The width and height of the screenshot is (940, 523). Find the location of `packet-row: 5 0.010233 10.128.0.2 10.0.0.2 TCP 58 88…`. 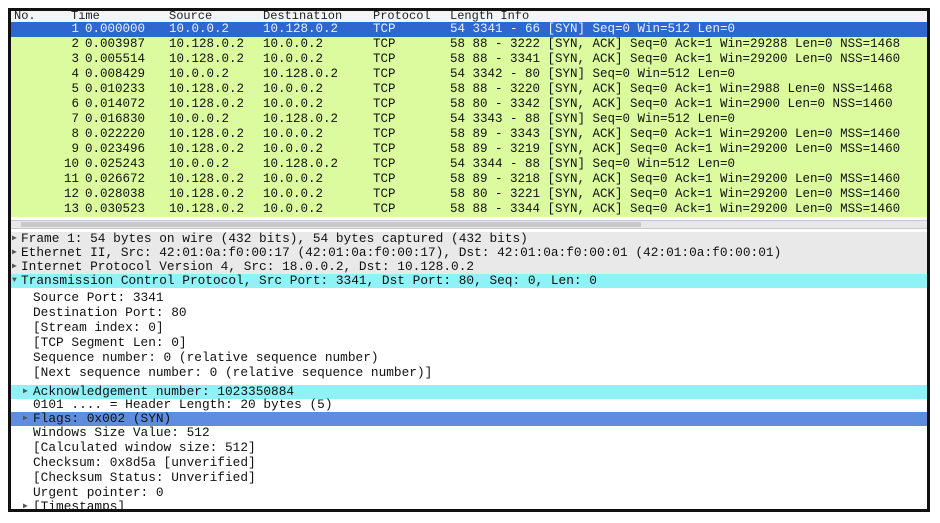

packet-row: 5 0.010233 10.128.0.2 10.0.0.2 TCP 58 88… is located at coordinates (469, 89).